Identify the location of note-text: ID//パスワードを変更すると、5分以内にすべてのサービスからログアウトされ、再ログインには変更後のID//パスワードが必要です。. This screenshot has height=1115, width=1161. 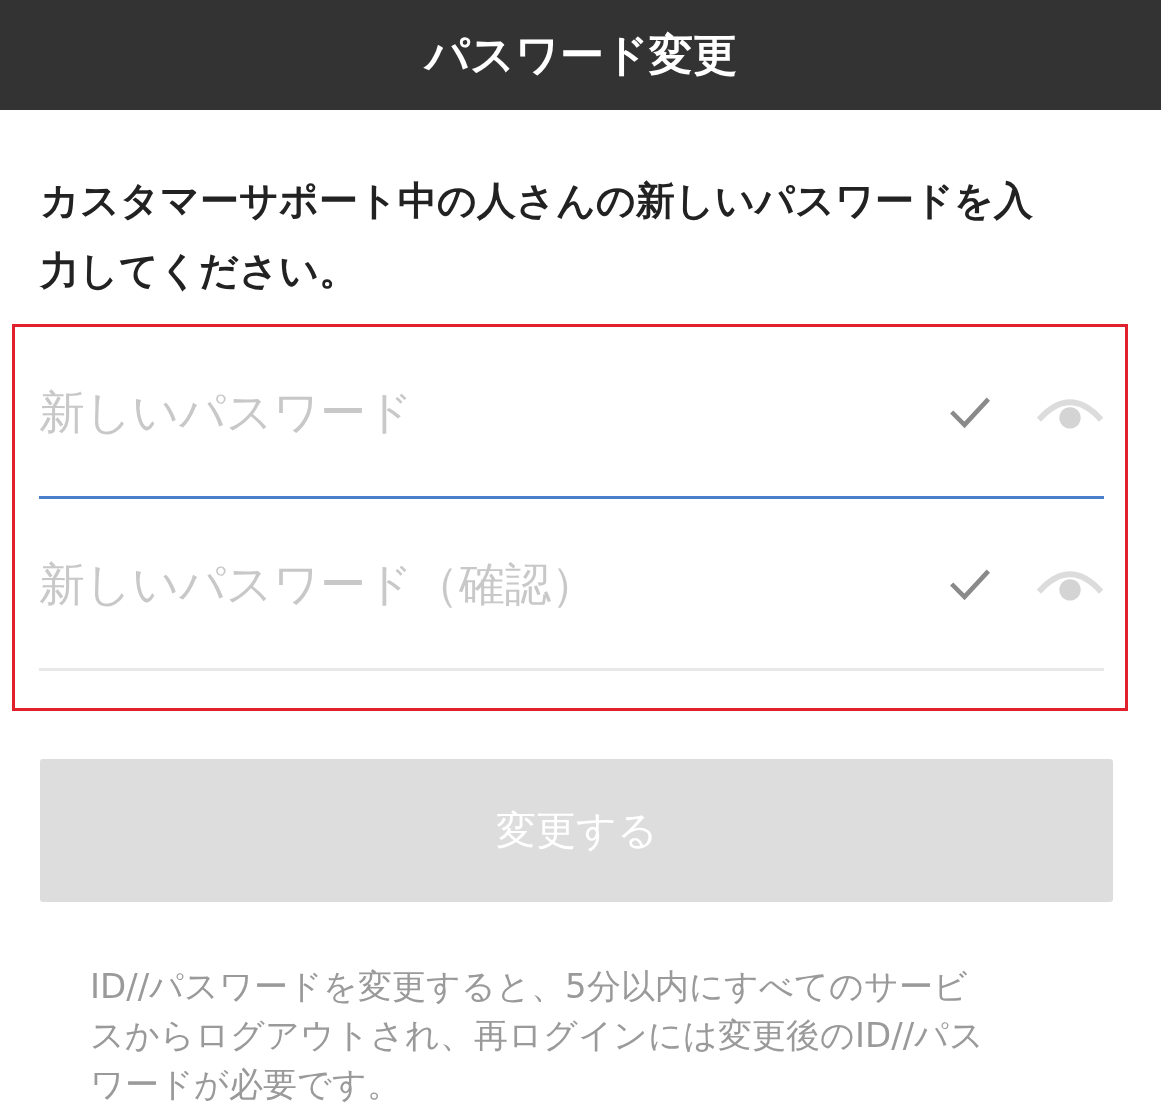
(537, 1035).